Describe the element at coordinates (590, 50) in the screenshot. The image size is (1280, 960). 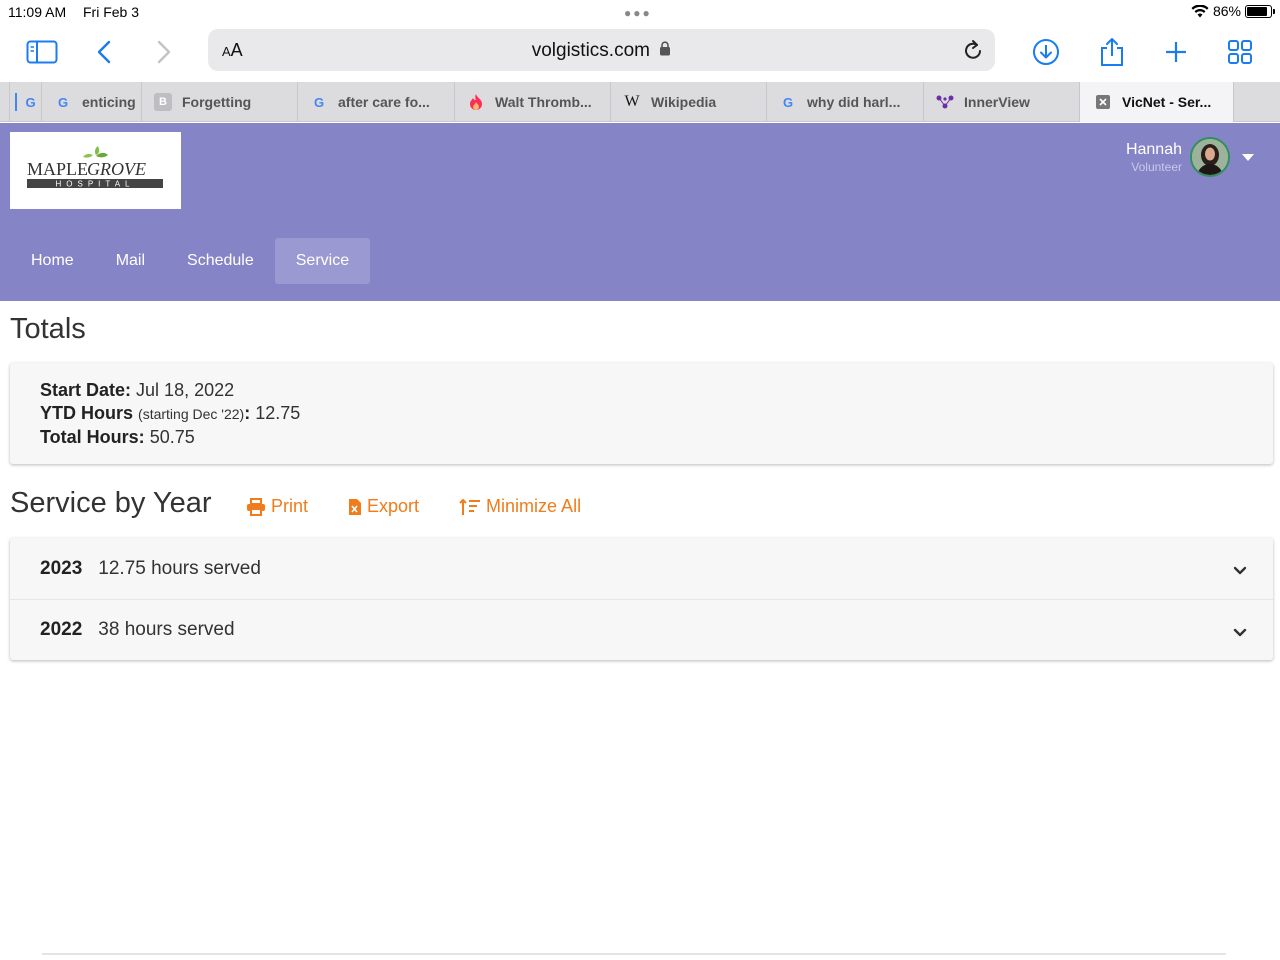
I see `domain-text: volgistics.com` at that location.